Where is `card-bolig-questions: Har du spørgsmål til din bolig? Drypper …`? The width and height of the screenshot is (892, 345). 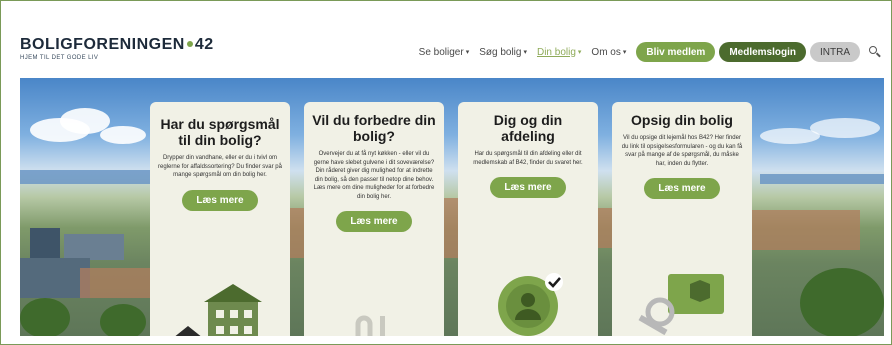 card-bolig-questions: Har du spørgsmål til din bolig? Drypper … is located at coordinates (220, 219).